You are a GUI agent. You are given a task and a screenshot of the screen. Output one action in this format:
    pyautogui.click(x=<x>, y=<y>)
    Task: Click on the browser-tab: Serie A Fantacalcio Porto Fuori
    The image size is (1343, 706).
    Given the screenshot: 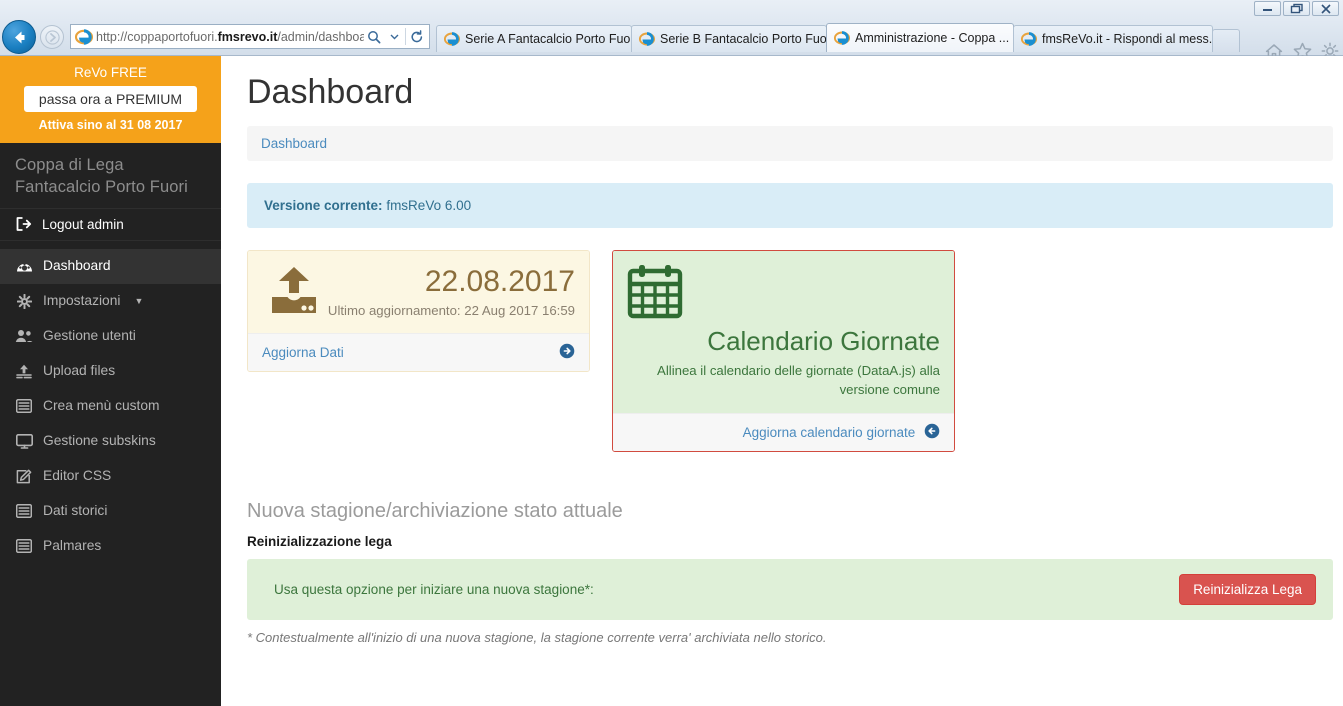 What is the action you would take?
    pyautogui.click(x=536, y=38)
    